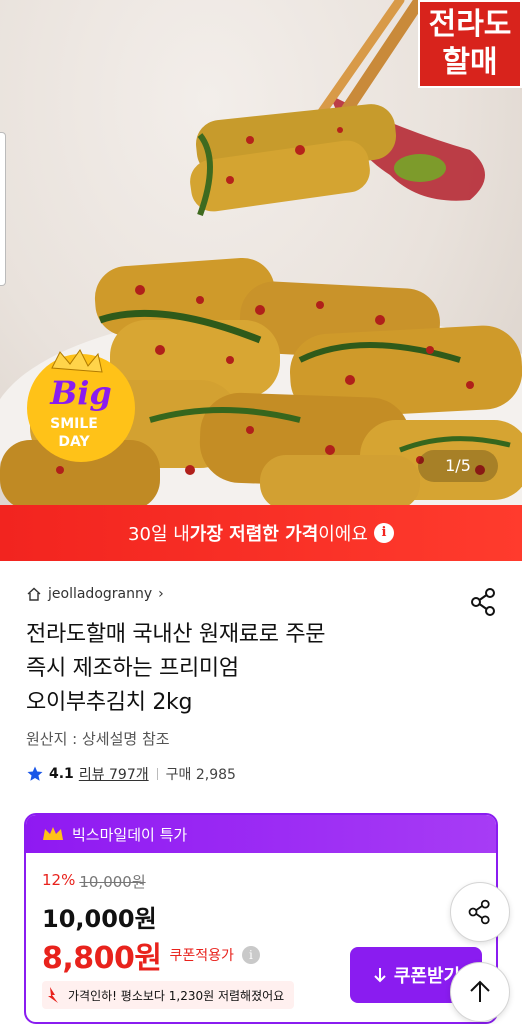 The width and height of the screenshot is (522, 1024). Describe the element at coordinates (343, 534) in the screenshot. I see `banner-suffix: 이에요` at that location.